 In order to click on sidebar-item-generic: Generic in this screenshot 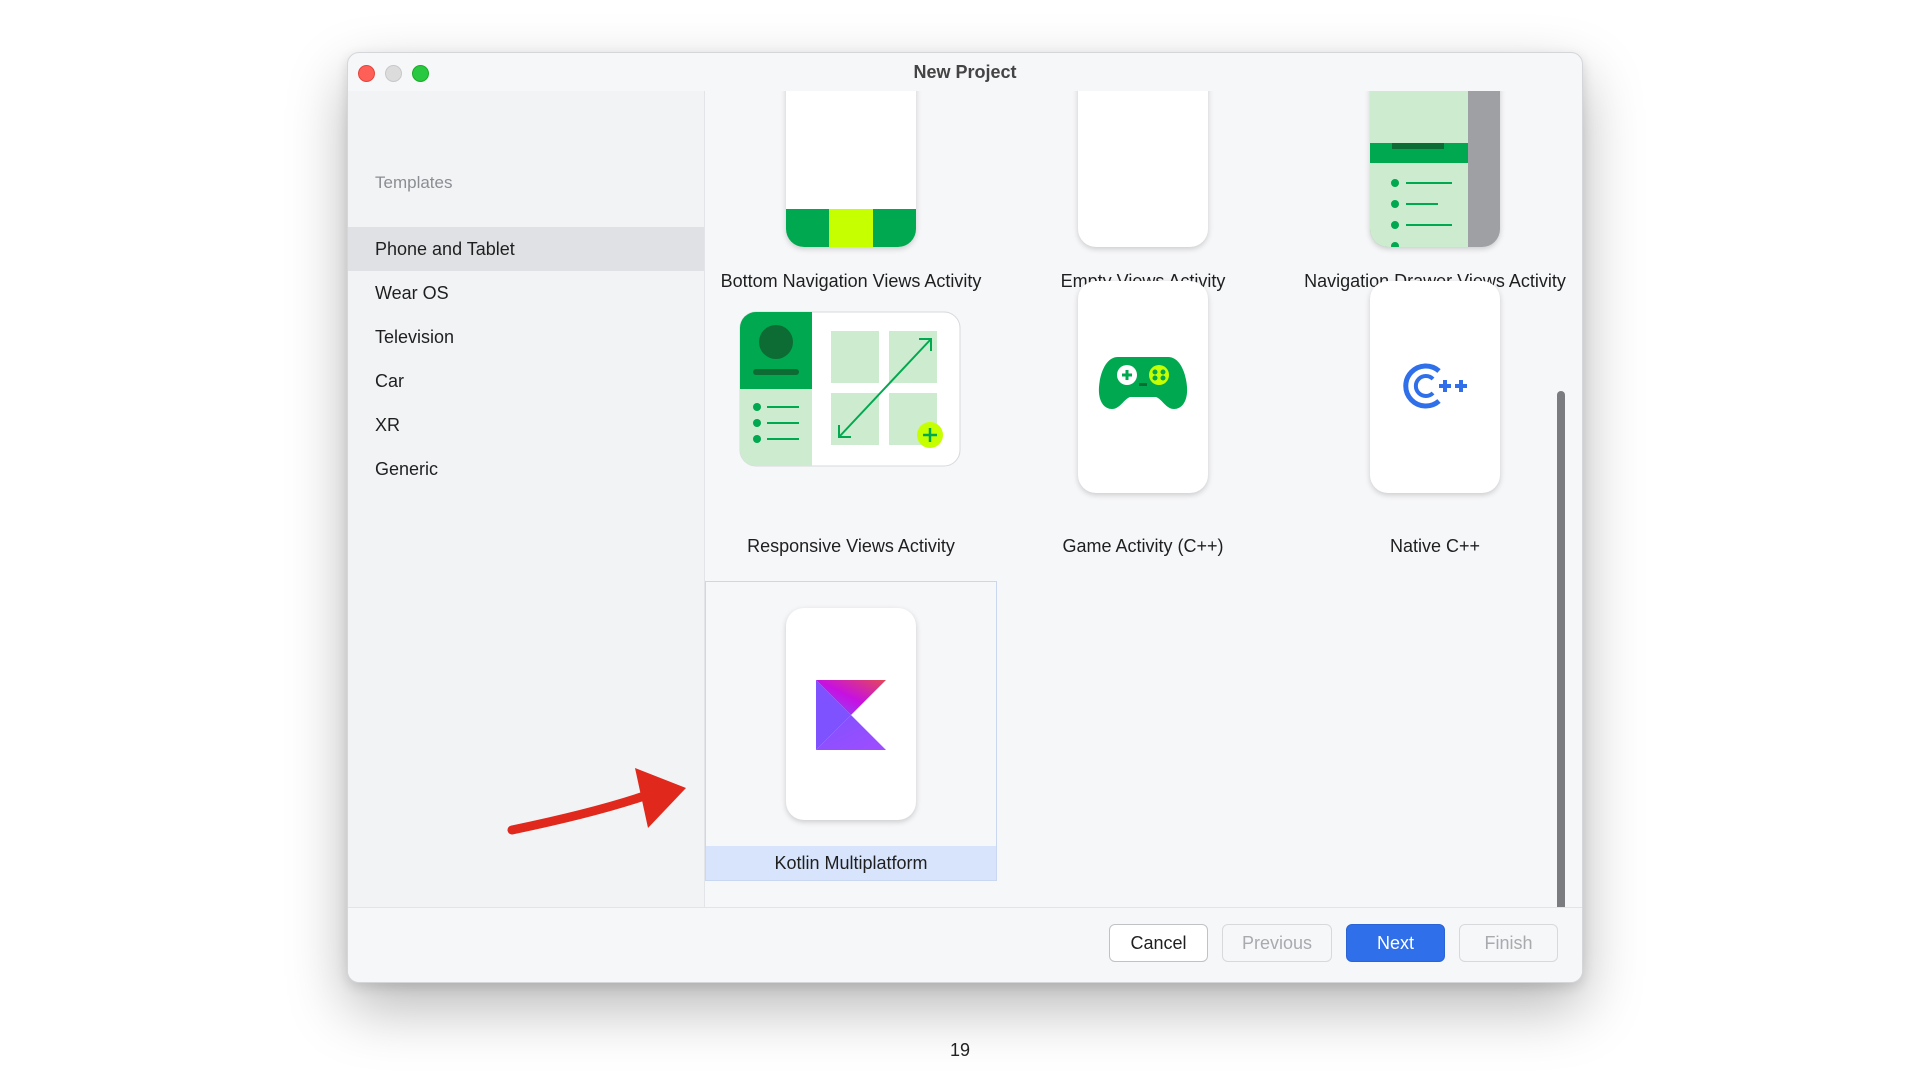, I will do `click(526, 469)`.